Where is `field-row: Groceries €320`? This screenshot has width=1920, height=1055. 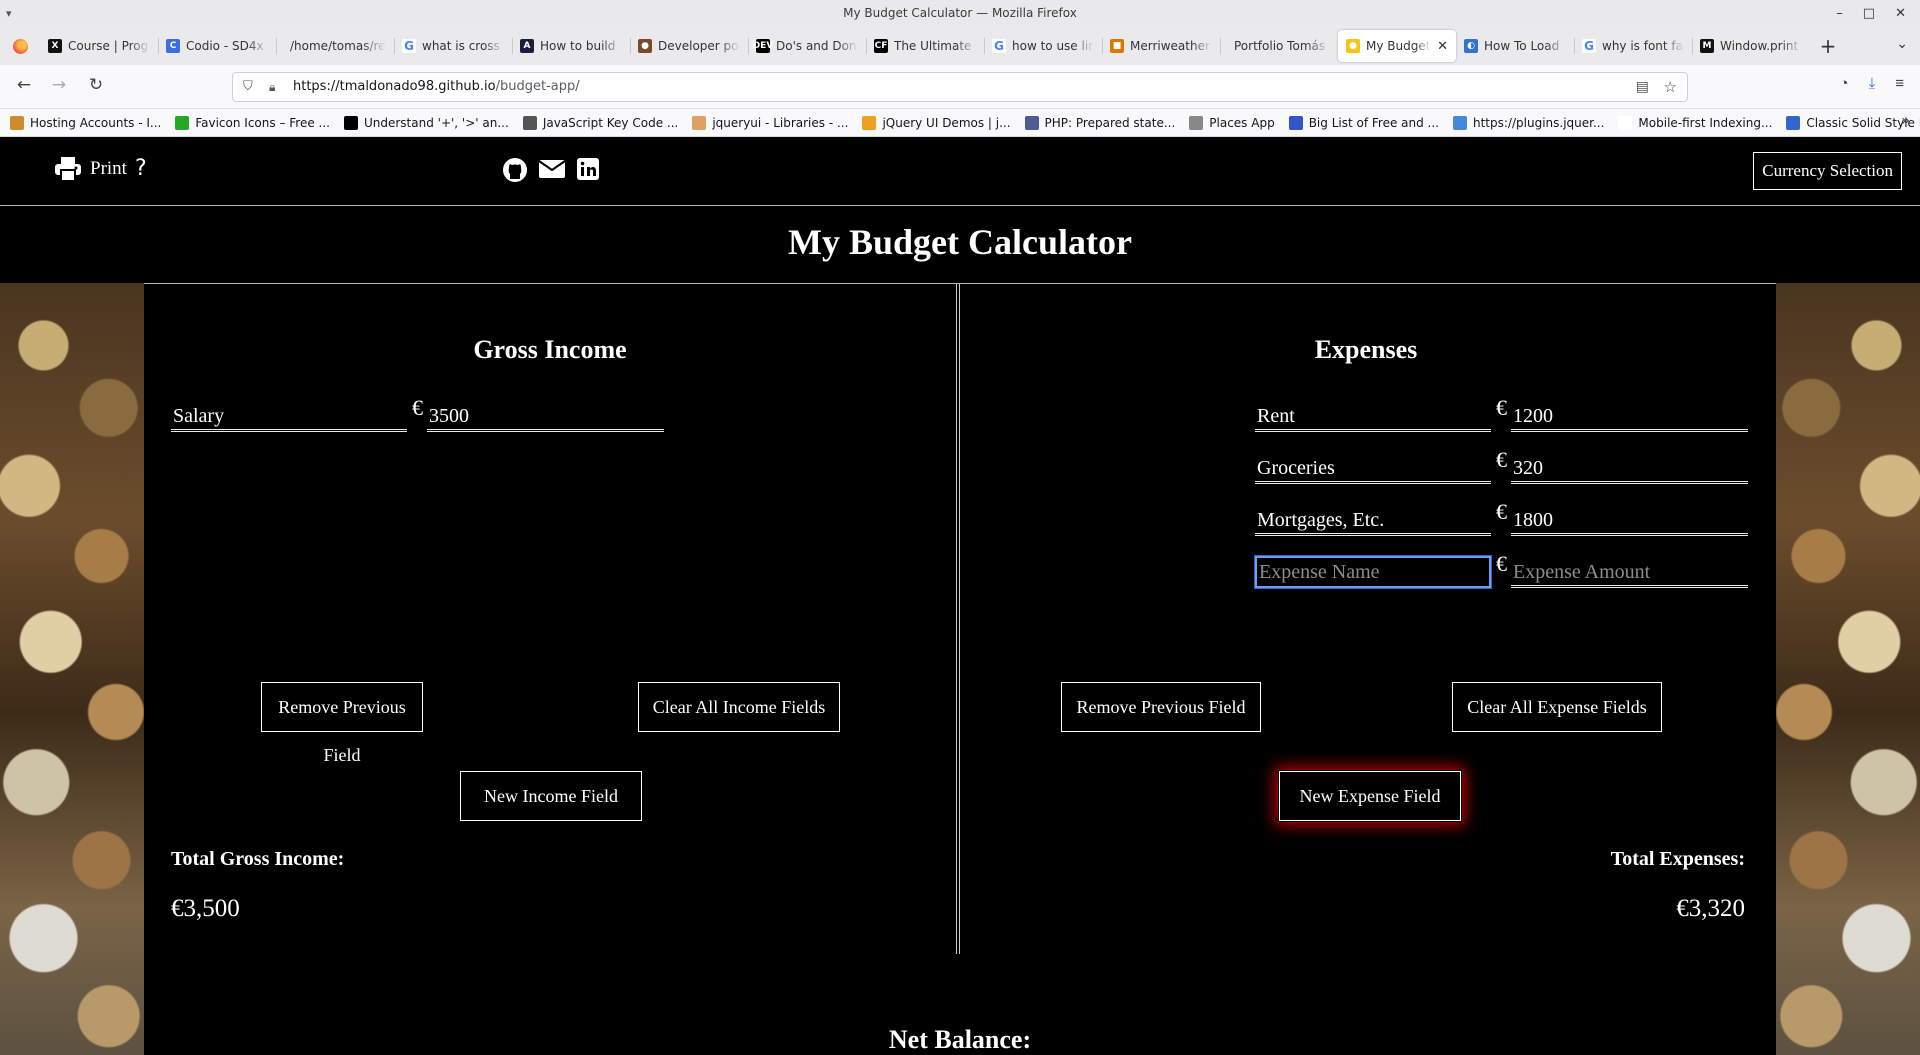 field-row: Groceries €320 is located at coordinates (1505, 466).